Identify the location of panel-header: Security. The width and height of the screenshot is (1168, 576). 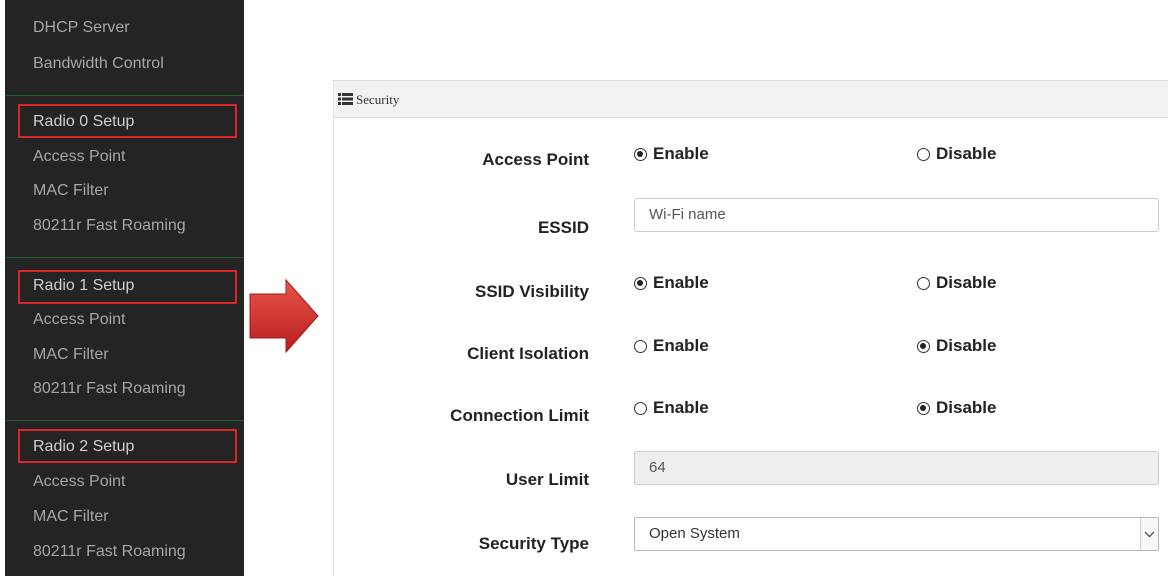
(751, 99).